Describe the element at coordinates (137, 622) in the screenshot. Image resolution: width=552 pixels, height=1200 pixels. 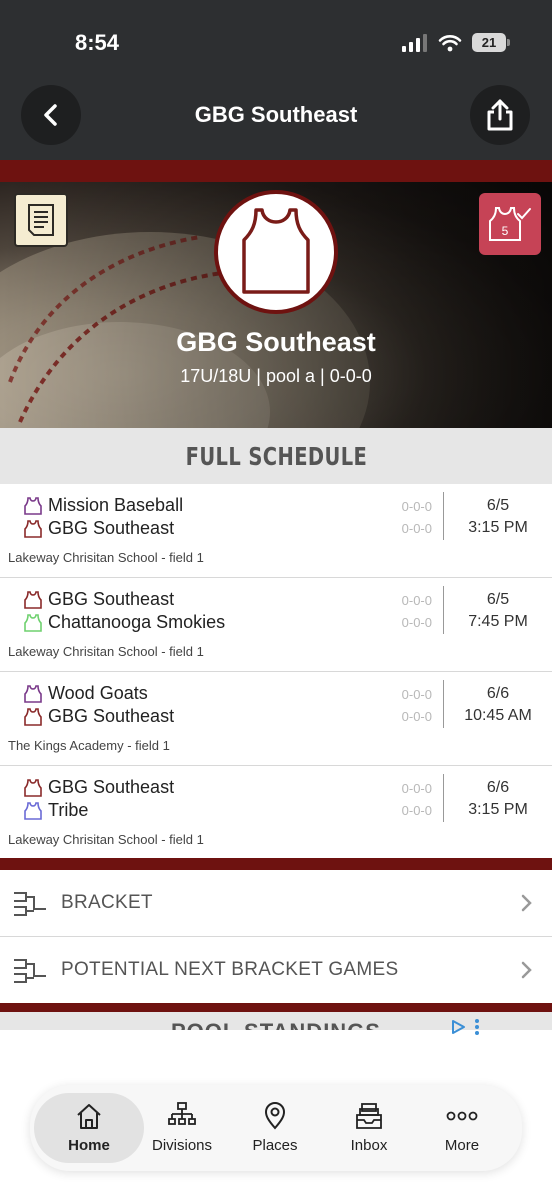
I see `team2-name: Chattanooga Smokies` at that location.